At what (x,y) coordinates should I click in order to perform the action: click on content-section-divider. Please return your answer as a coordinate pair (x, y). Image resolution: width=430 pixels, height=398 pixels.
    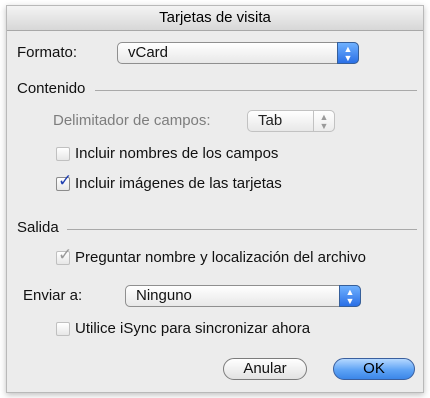
    Looking at the image, I should click on (256, 90).